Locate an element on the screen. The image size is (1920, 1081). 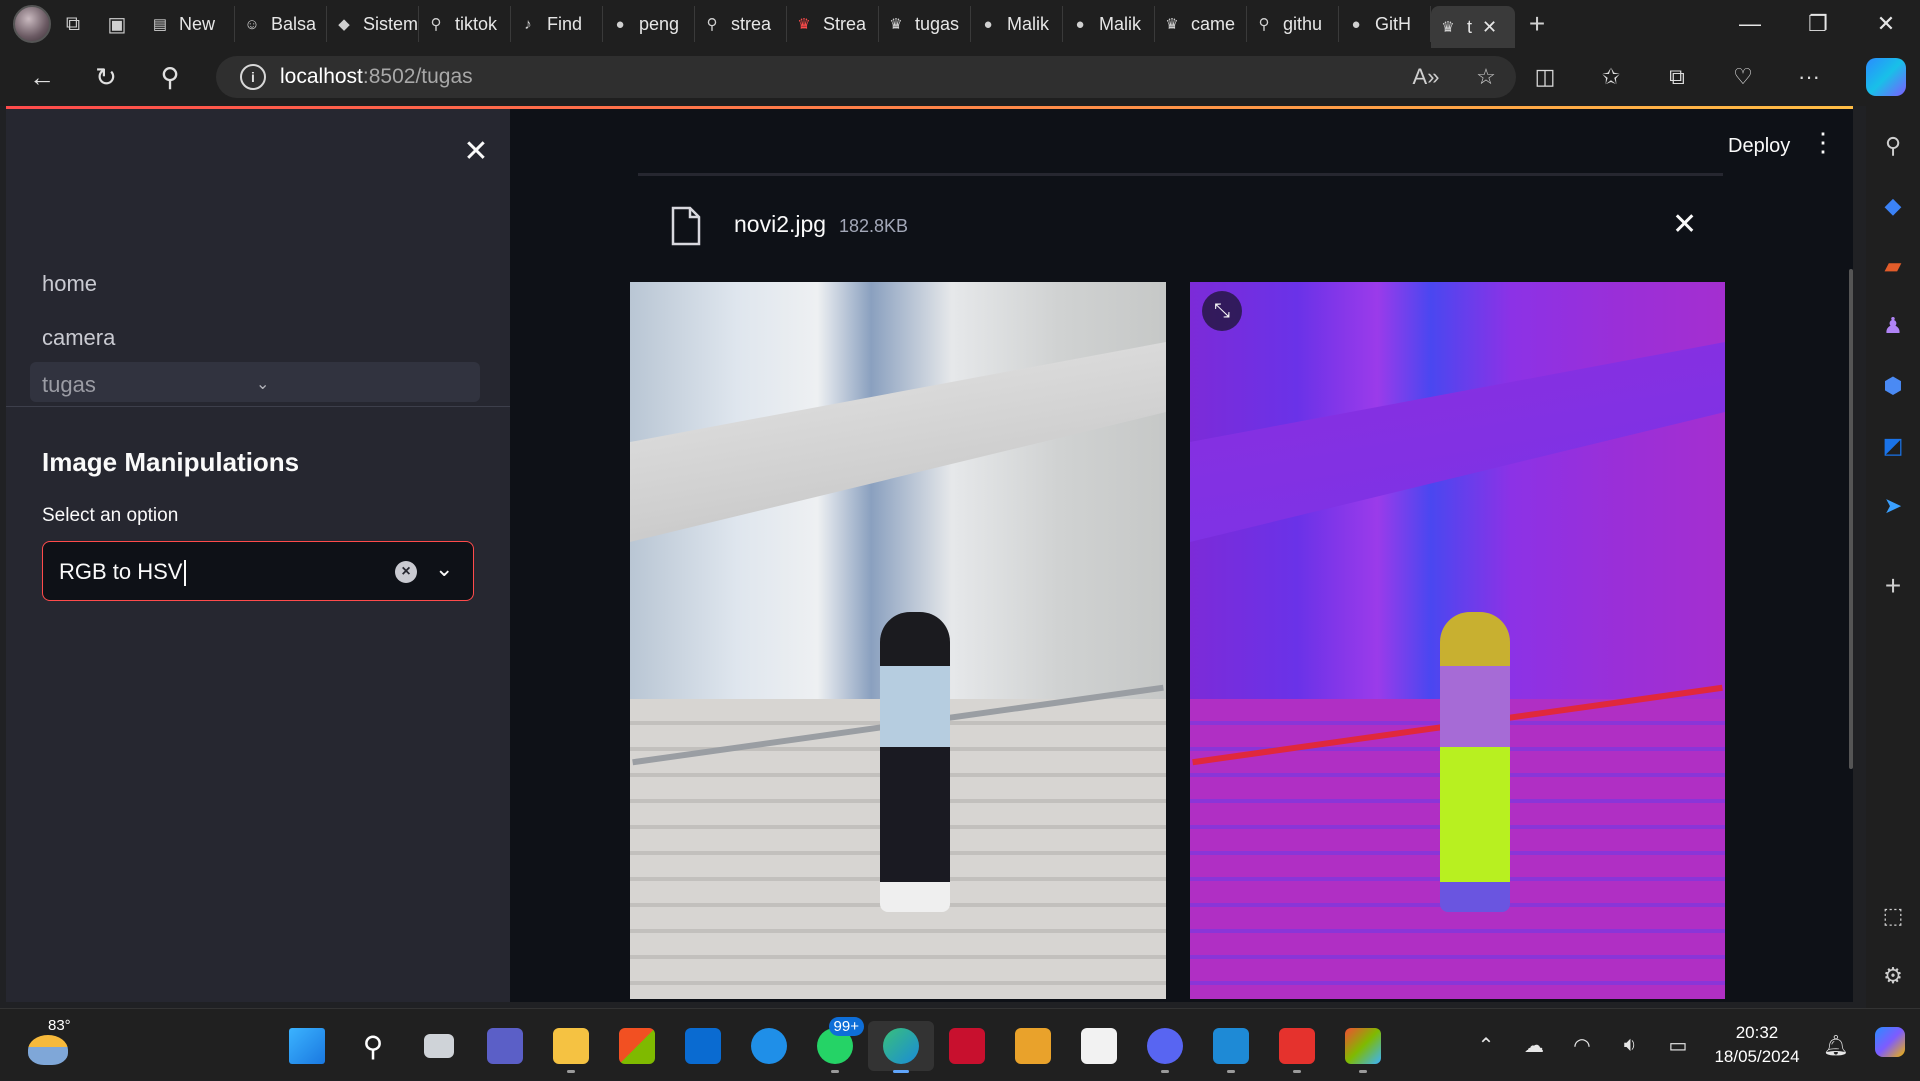
games-icon: ♟ is located at coordinates (1893, 326).